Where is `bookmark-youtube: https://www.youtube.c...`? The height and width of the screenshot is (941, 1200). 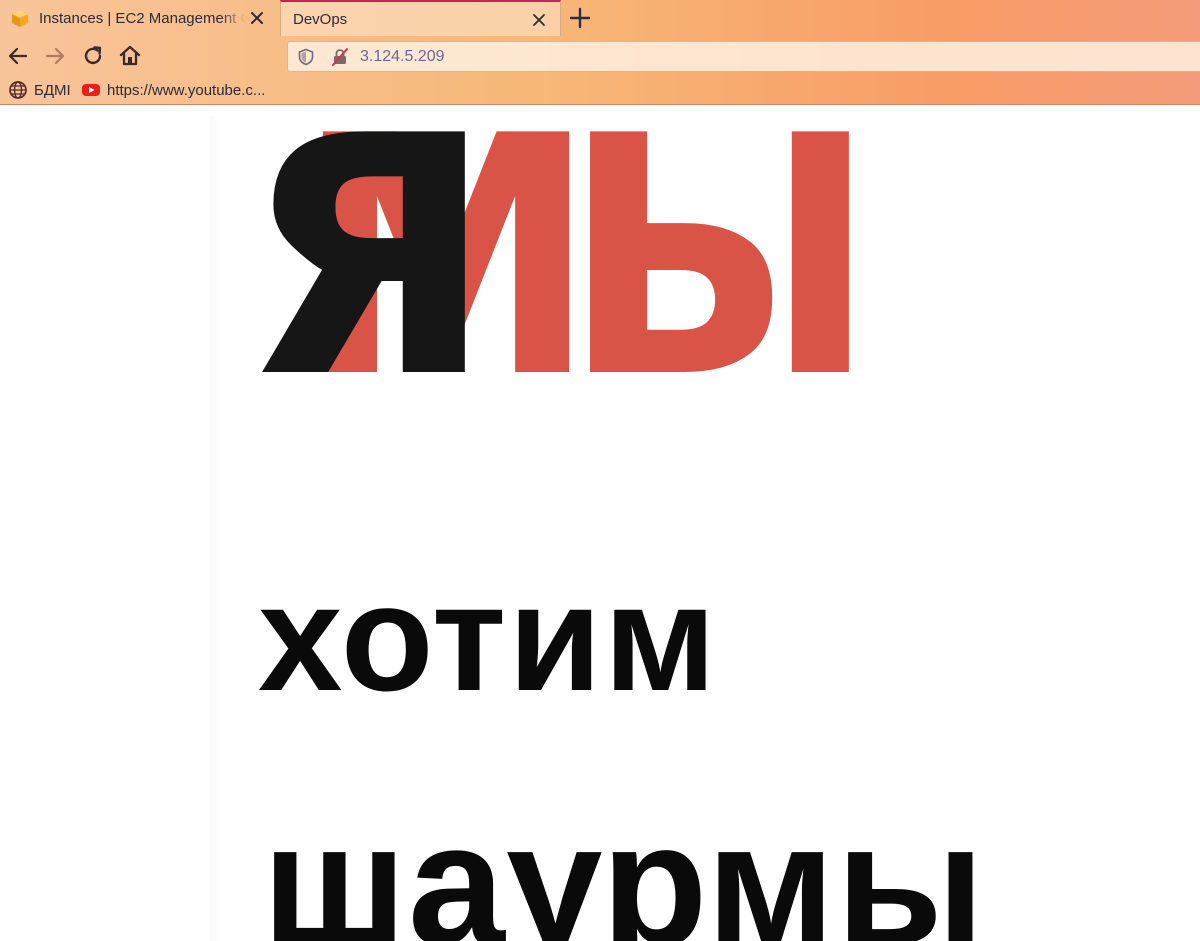
bookmark-youtube: https://www.youtube.c... is located at coordinates (173, 90).